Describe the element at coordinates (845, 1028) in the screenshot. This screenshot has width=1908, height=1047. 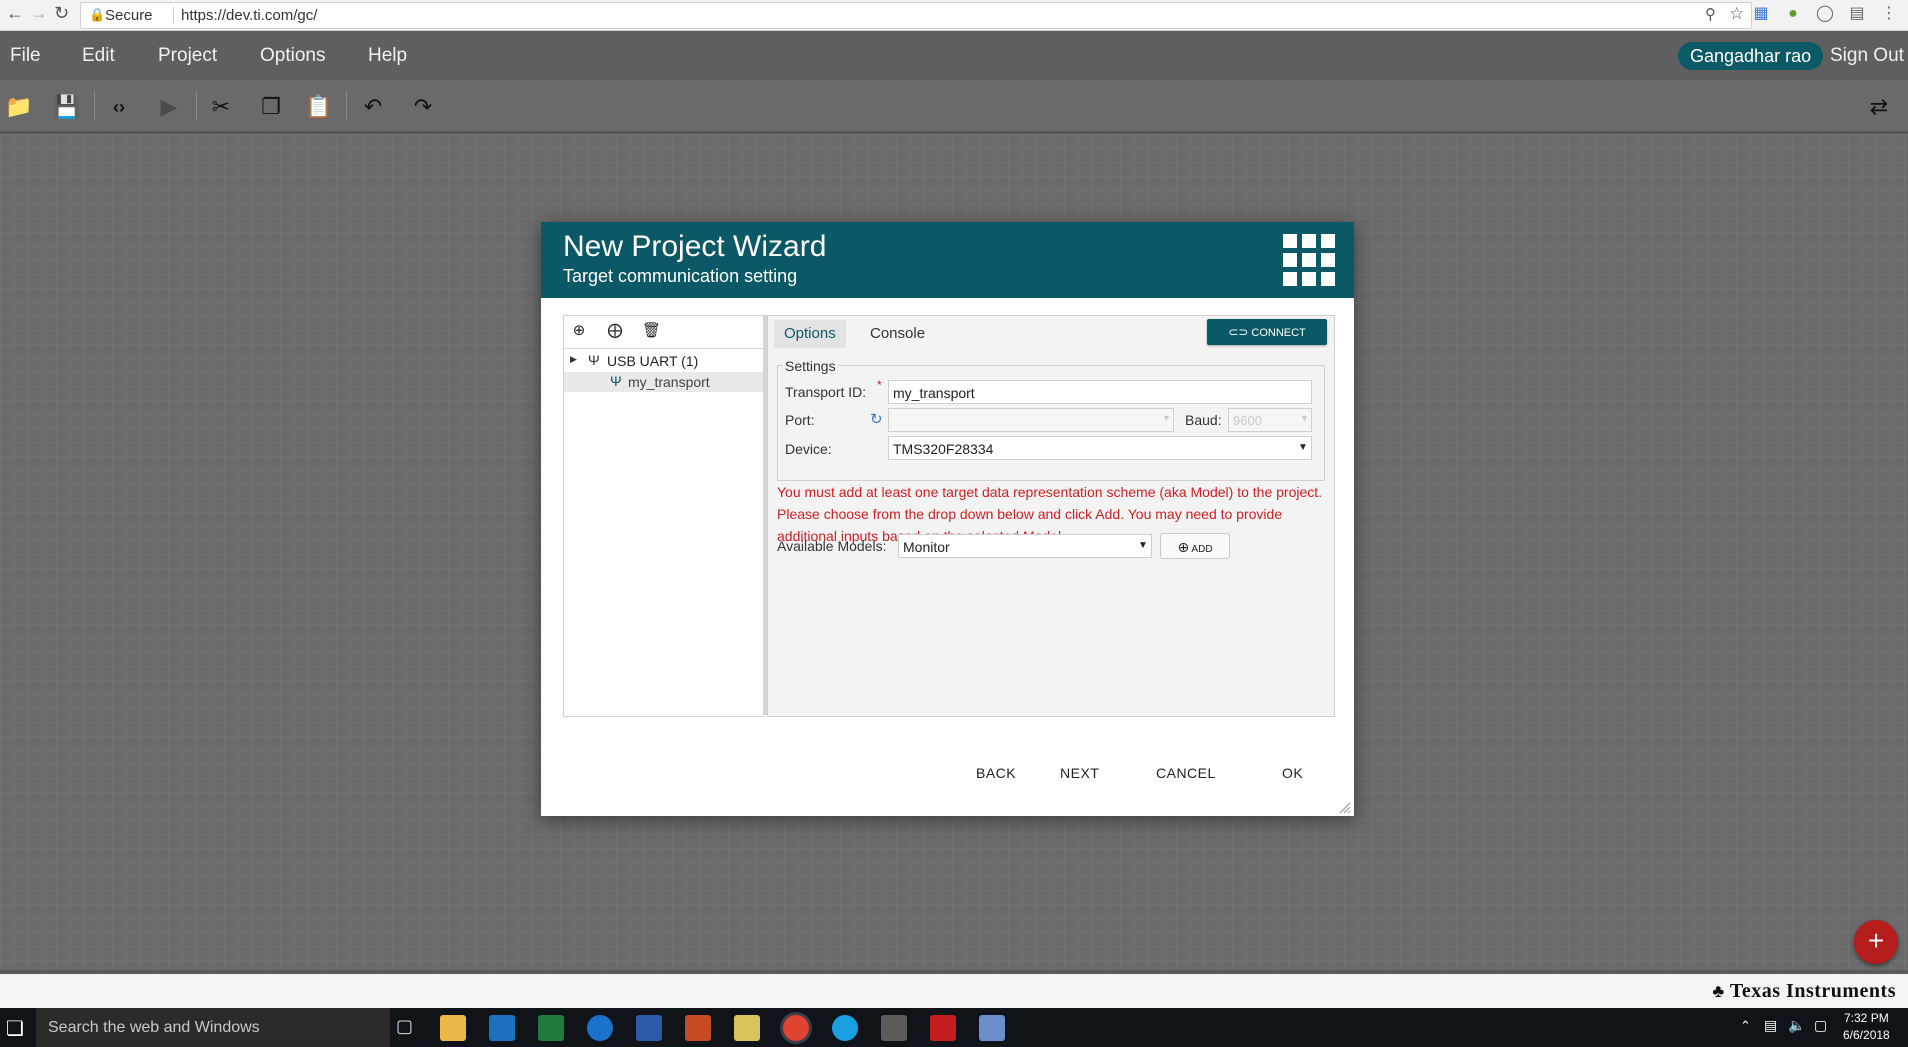
I see `skype-icon` at that location.